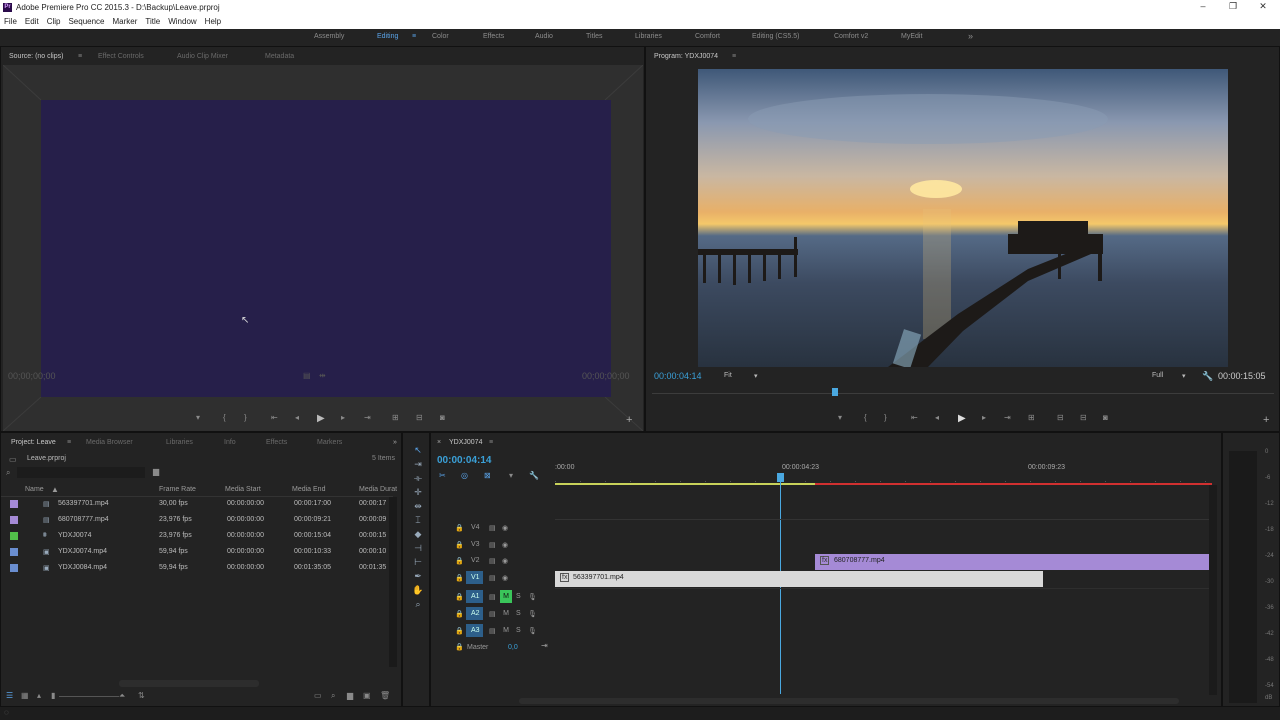 The width and height of the screenshot is (1280, 720). What do you see at coordinates (865, 417) in the screenshot?
I see `program-mark-in-button: {` at bounding box center [865, 417].